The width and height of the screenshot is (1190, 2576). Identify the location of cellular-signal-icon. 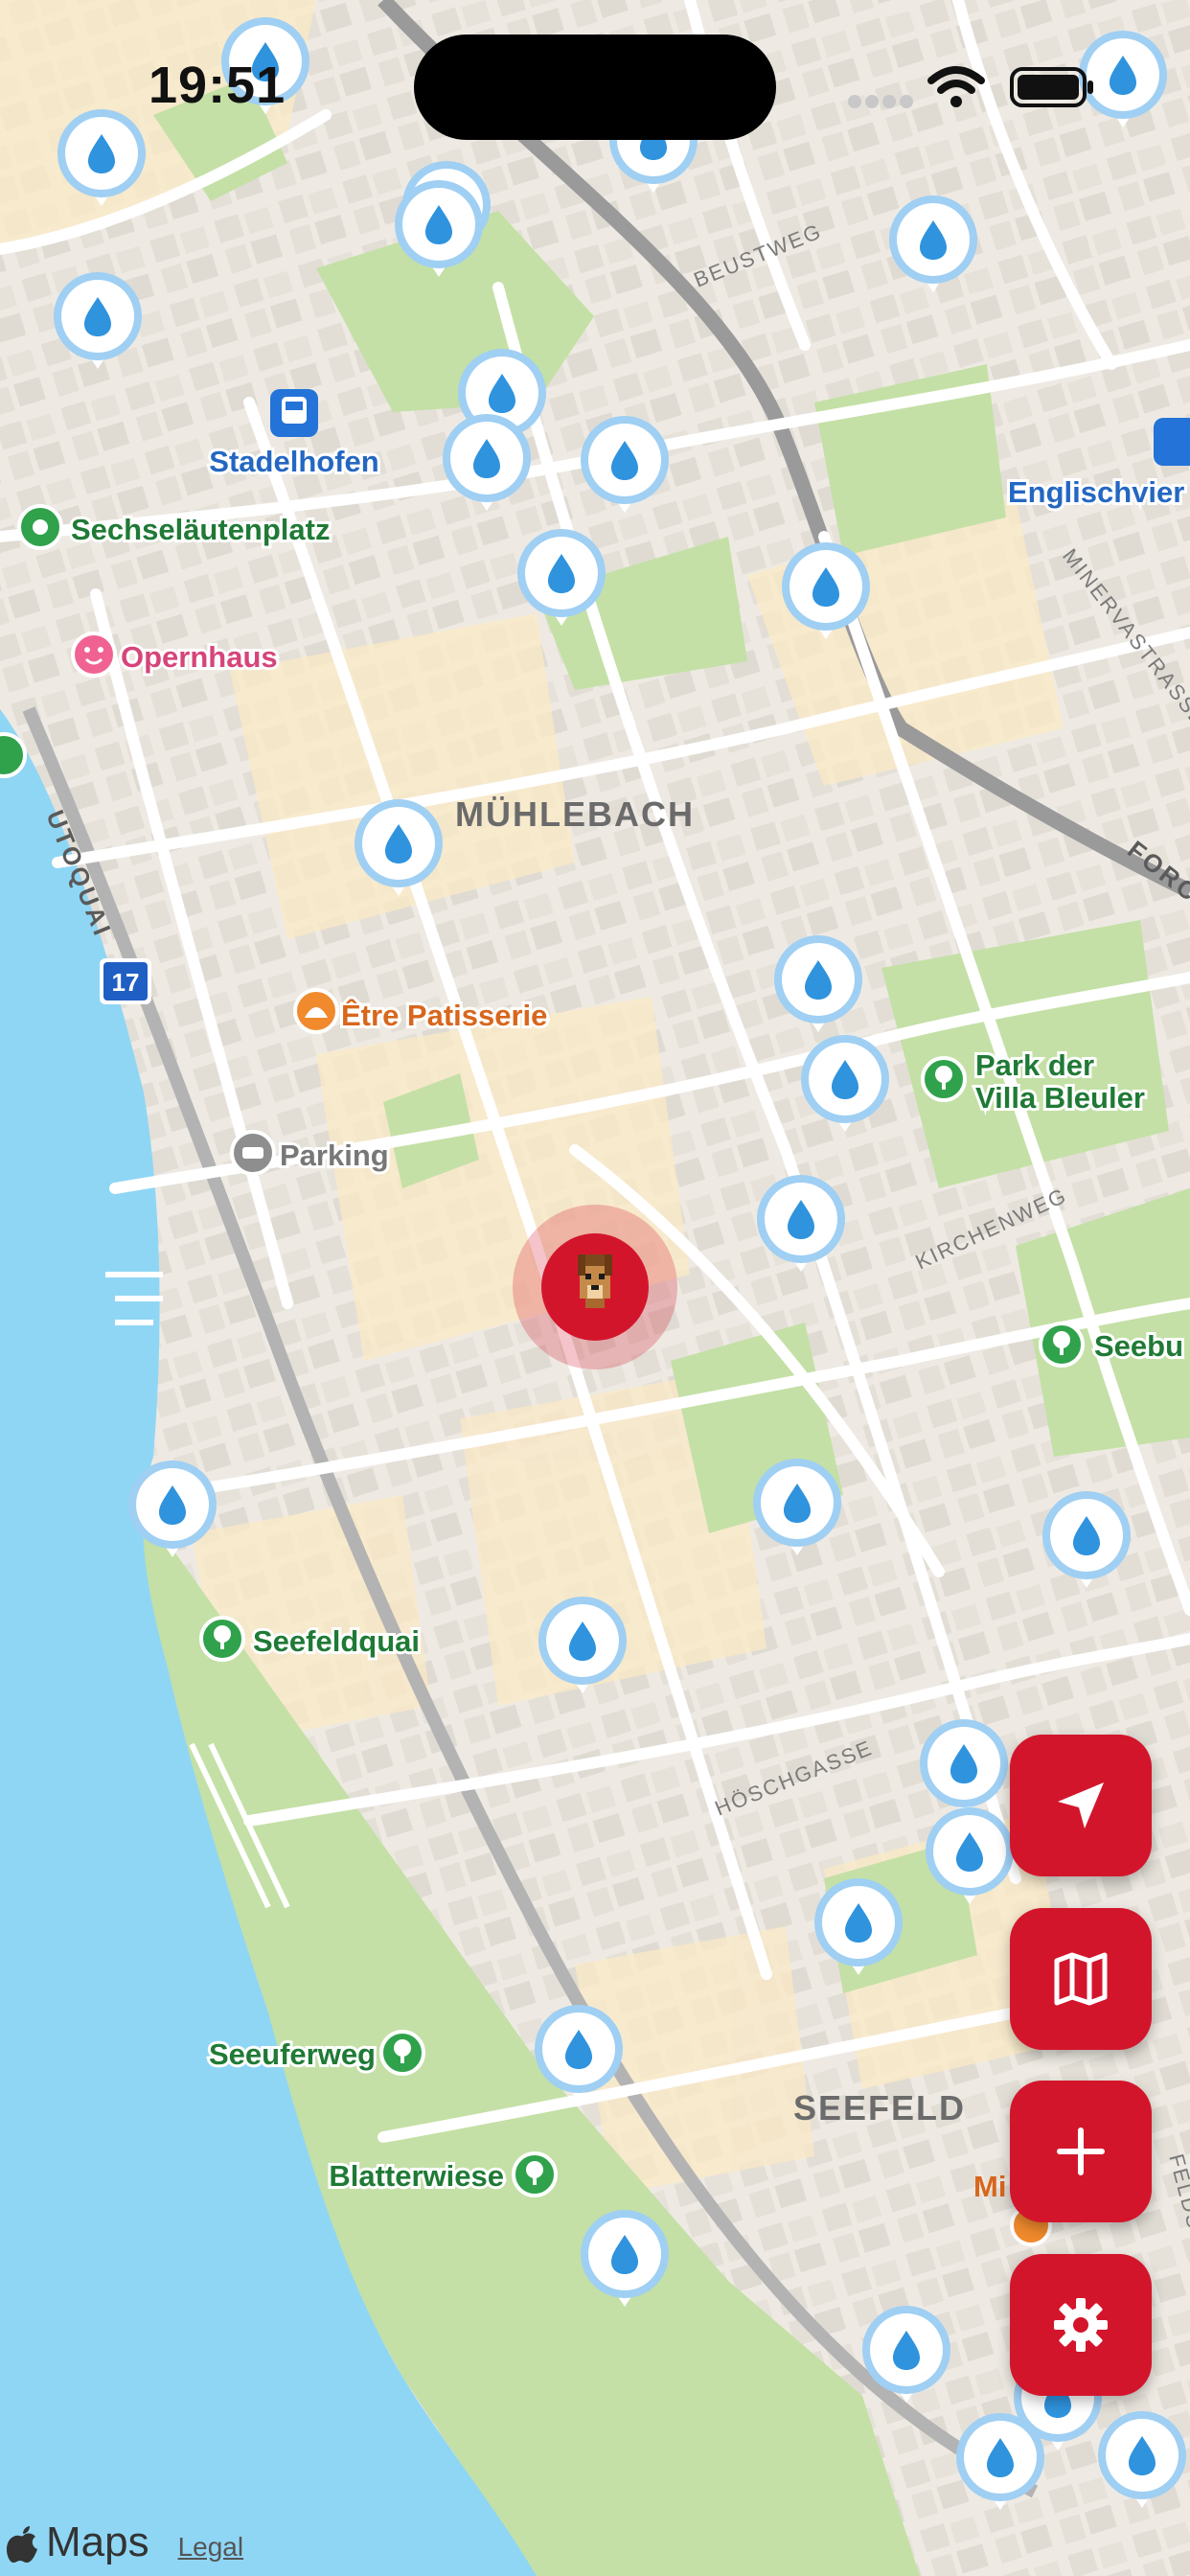
(881, 101).